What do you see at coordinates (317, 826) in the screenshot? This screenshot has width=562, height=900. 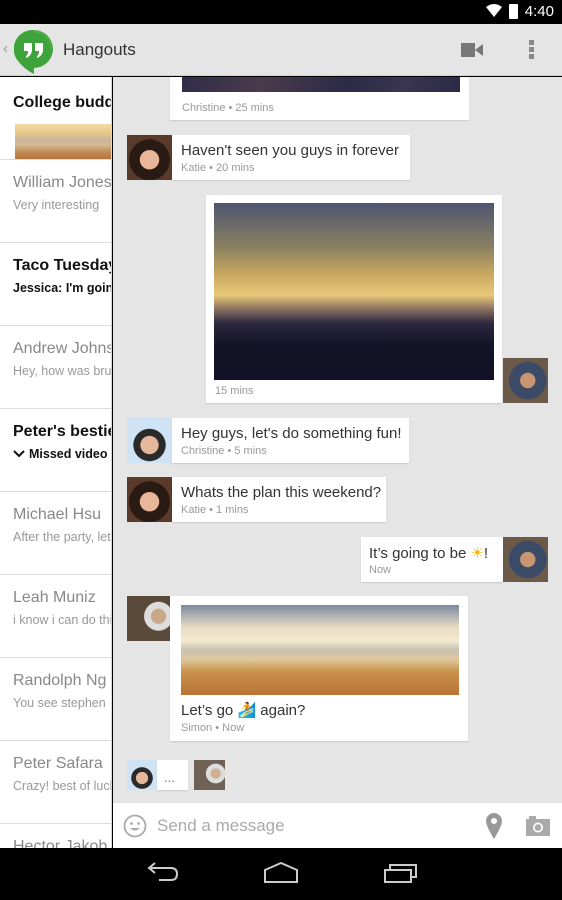 I see `message-input` at bounding box center [317, 826].